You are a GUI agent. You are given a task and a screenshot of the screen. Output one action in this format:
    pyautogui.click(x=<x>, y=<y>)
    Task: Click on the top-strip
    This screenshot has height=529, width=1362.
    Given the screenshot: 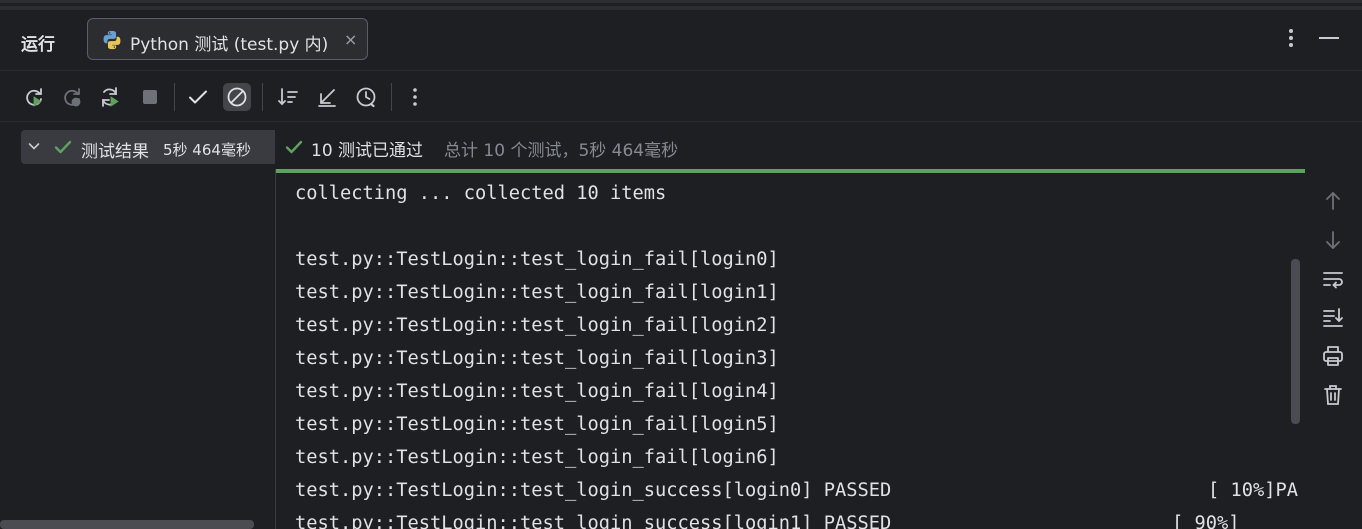 What is the action you would take?
    pyautogui.click(x=681, y=5)
    